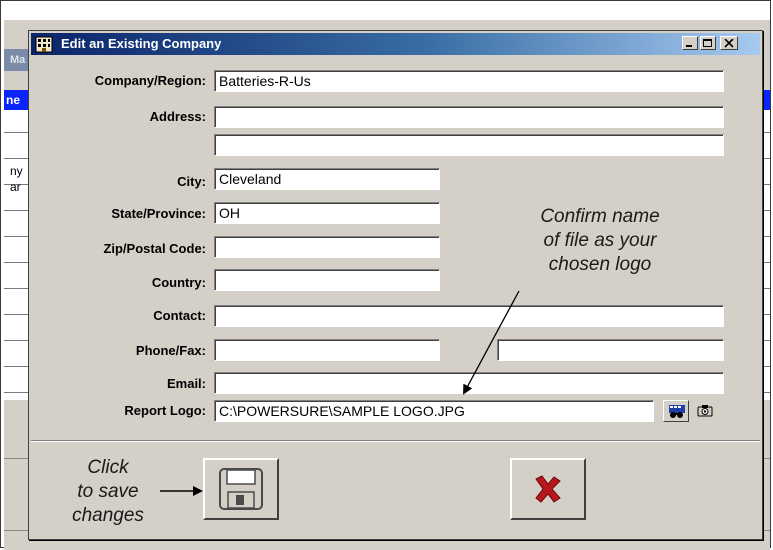 This screenshot has width=773, height=550. I want to click on contact-label: Contact:, so click(179, 315).